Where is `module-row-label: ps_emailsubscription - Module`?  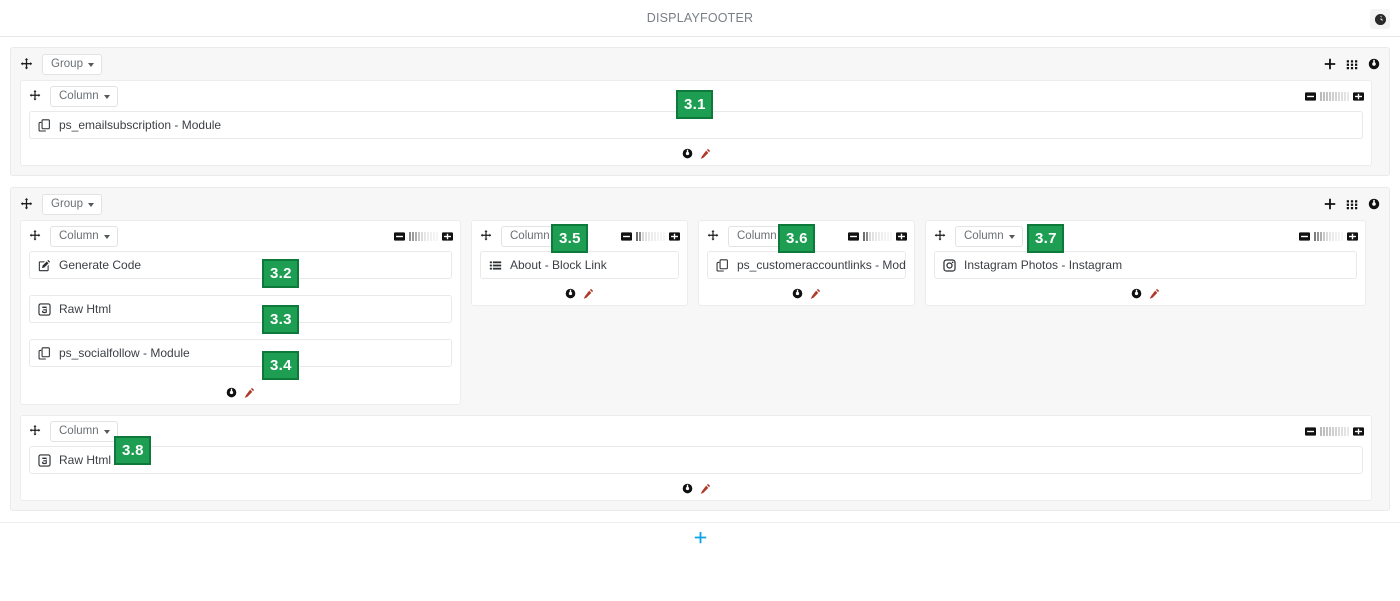 module-row-label: ps_emailsubscription - Module is located at coordinates (140, 125).